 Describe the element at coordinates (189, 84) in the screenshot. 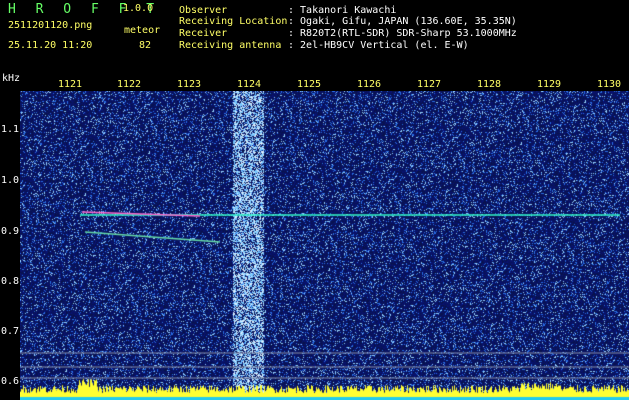

I see `time-label: 1123` at that location.